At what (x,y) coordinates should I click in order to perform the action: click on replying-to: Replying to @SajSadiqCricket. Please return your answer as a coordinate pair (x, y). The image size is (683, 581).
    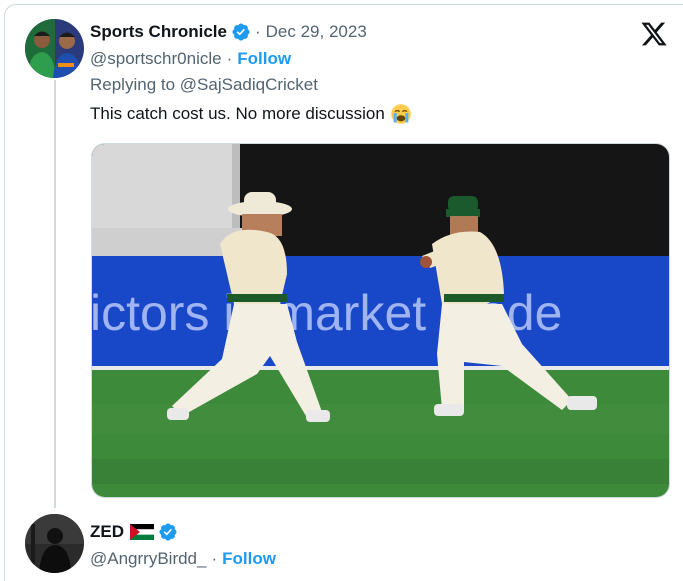
    Looking at the image, I should click on (204, 85).